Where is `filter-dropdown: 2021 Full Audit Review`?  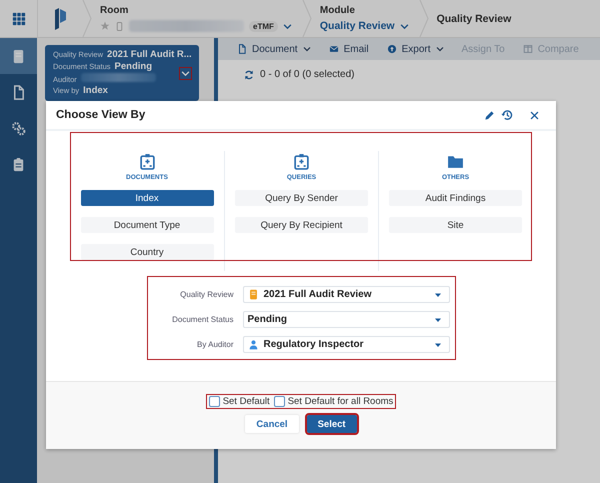
filter-dropdown: 2021 Full Audit Review is located at coordinates (346, 294).